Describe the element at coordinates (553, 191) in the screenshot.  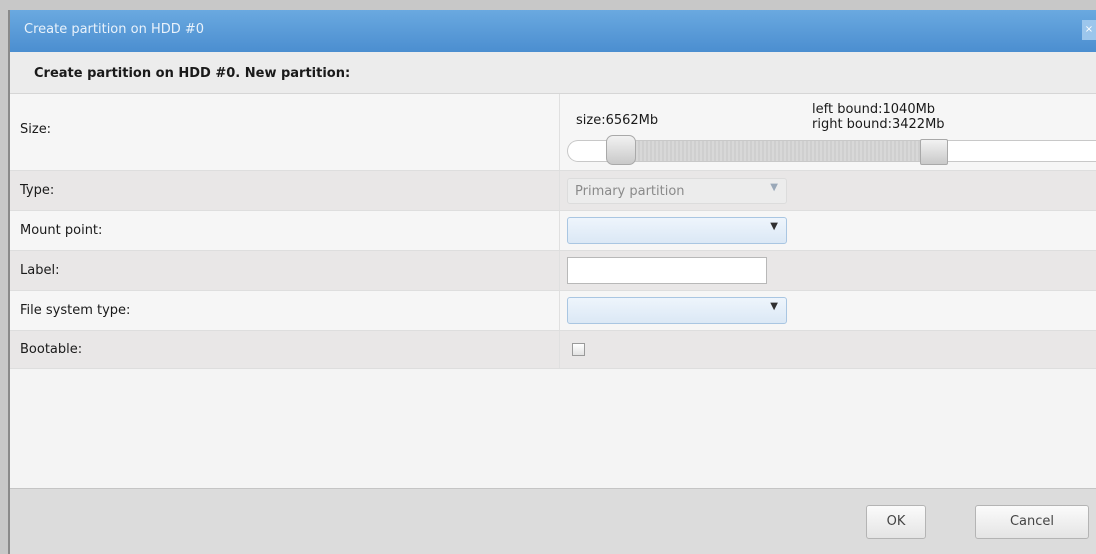
I see `type-row: Type: Primary partition ▼` at that location.